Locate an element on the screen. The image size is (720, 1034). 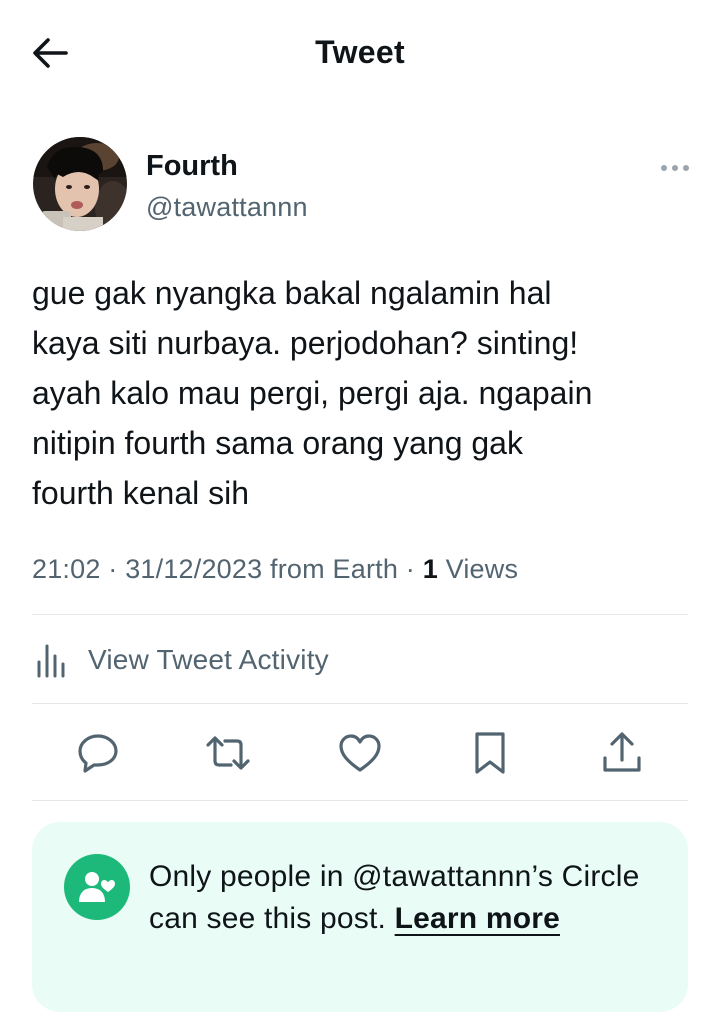
page-title: Tweet is located at coordinates (360, 52).